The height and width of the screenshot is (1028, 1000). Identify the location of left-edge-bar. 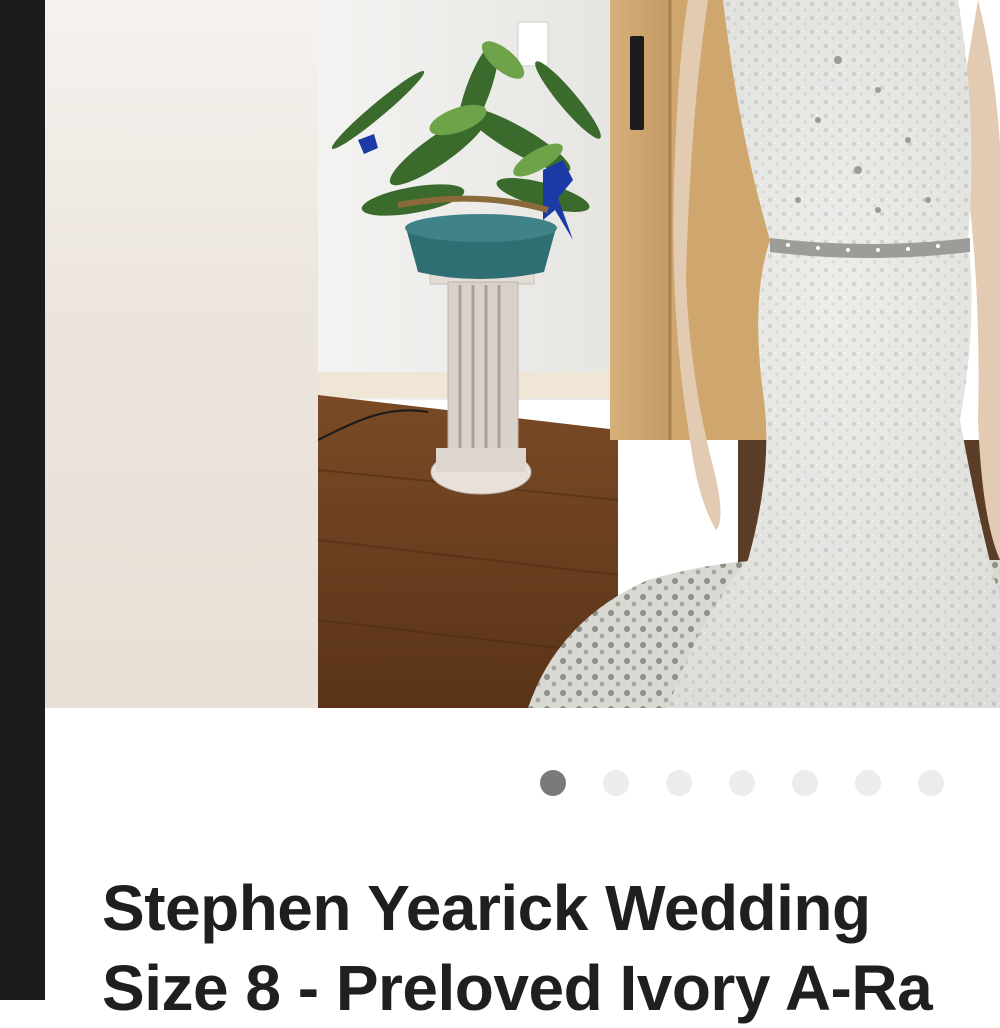
(22, 500).